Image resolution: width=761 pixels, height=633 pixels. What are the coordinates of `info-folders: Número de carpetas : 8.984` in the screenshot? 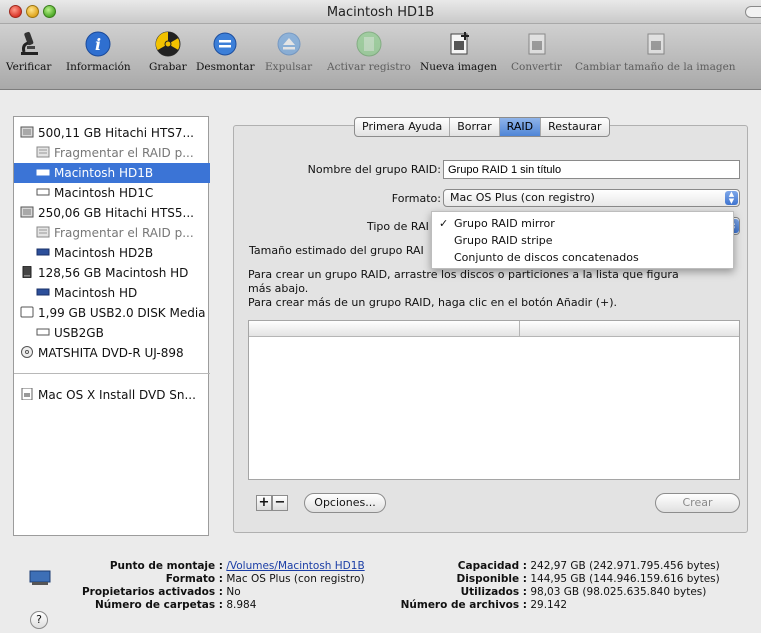 It's located at (176, 605).